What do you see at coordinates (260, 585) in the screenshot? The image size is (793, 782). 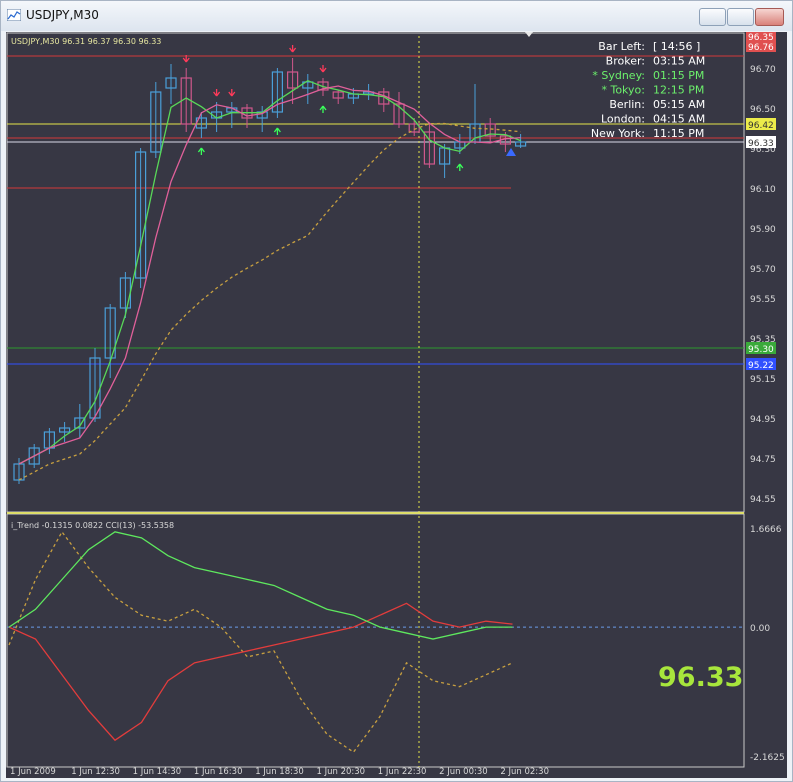 I see `trend-green-line` at bounding box center [260, 585].